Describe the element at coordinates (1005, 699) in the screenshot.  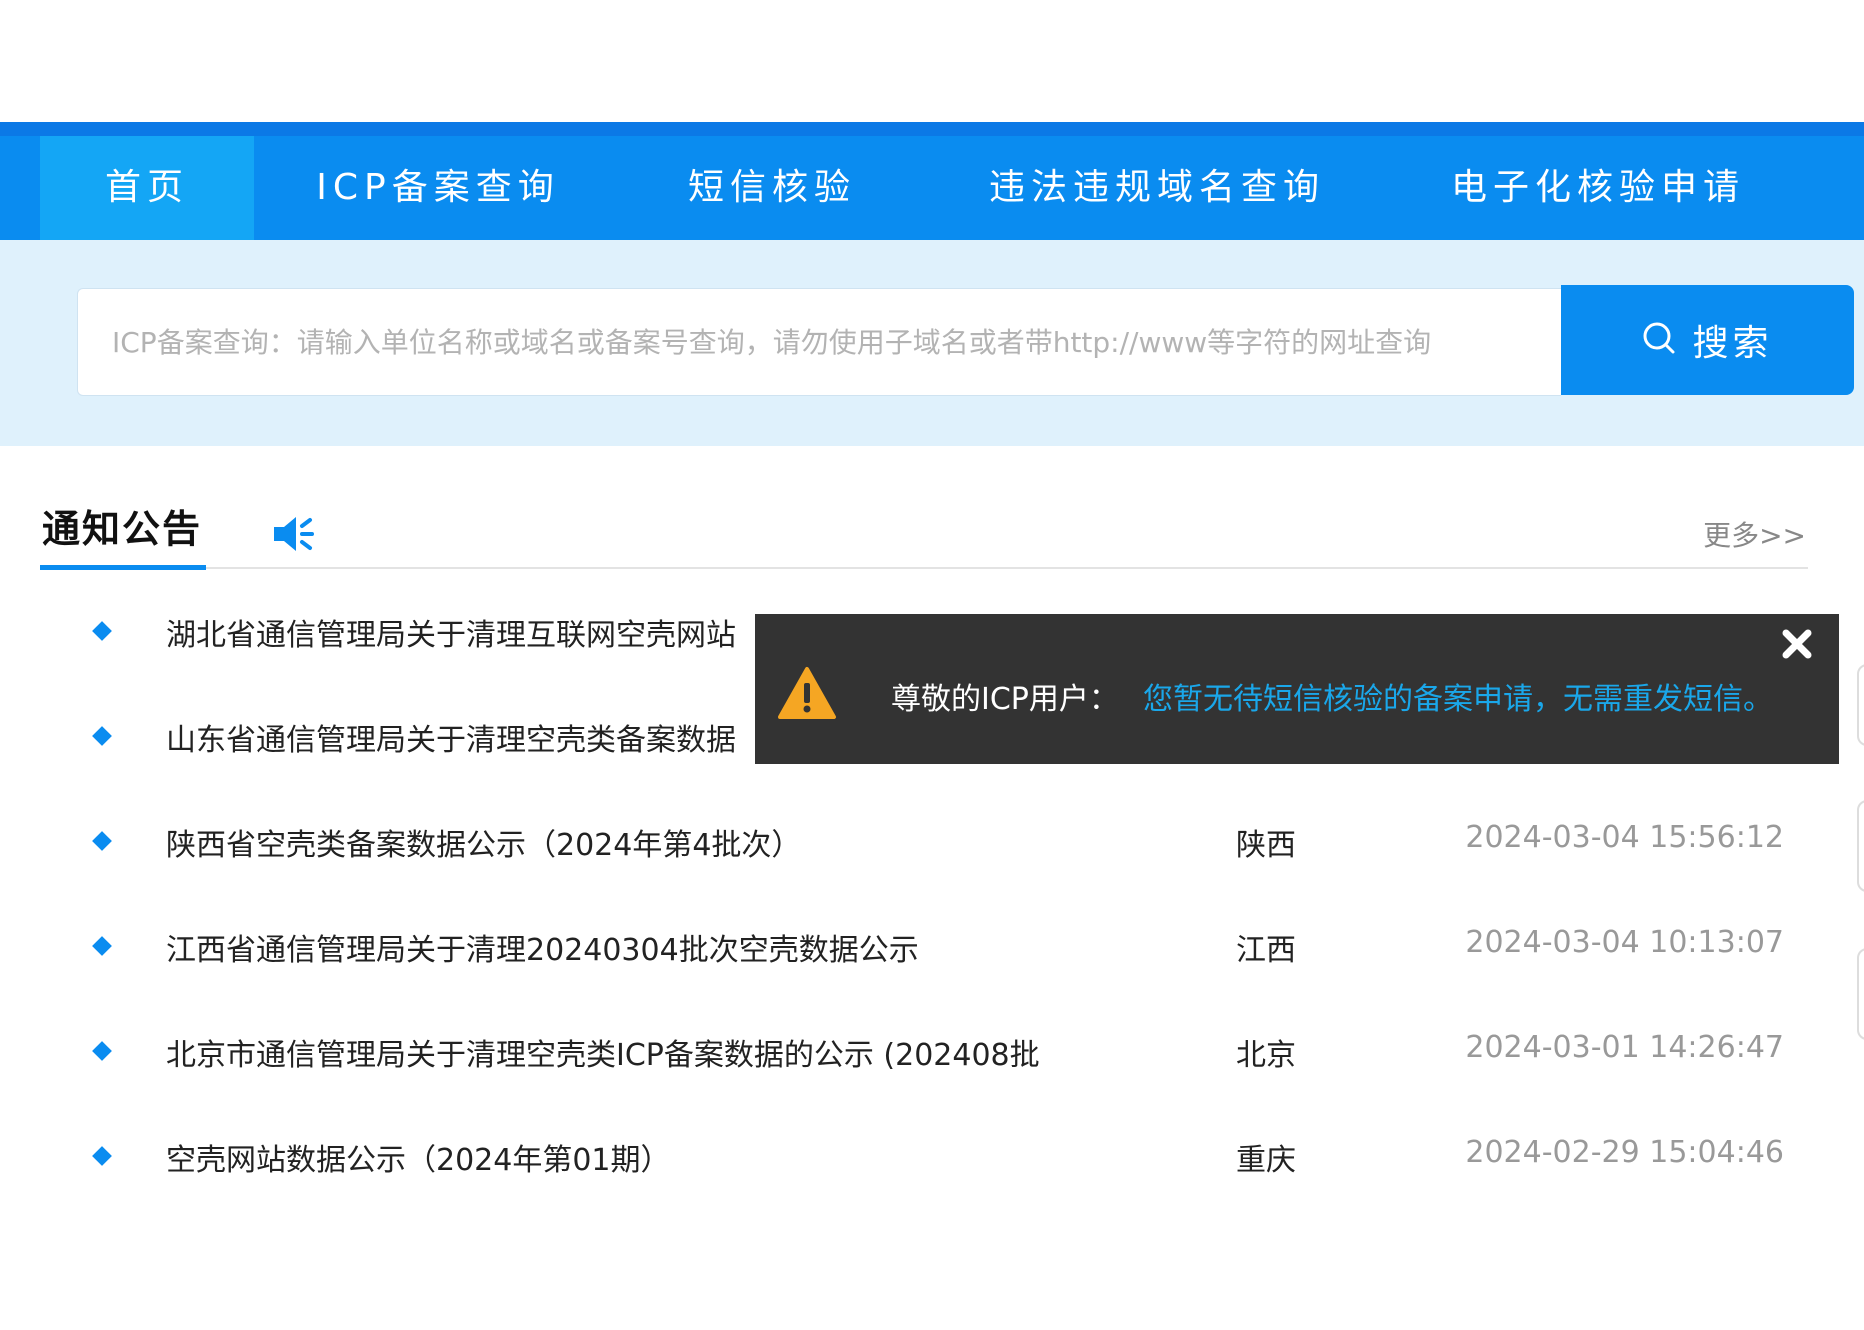
I see `toast-lead-text: 尊敬的ICP用户：` at that location.